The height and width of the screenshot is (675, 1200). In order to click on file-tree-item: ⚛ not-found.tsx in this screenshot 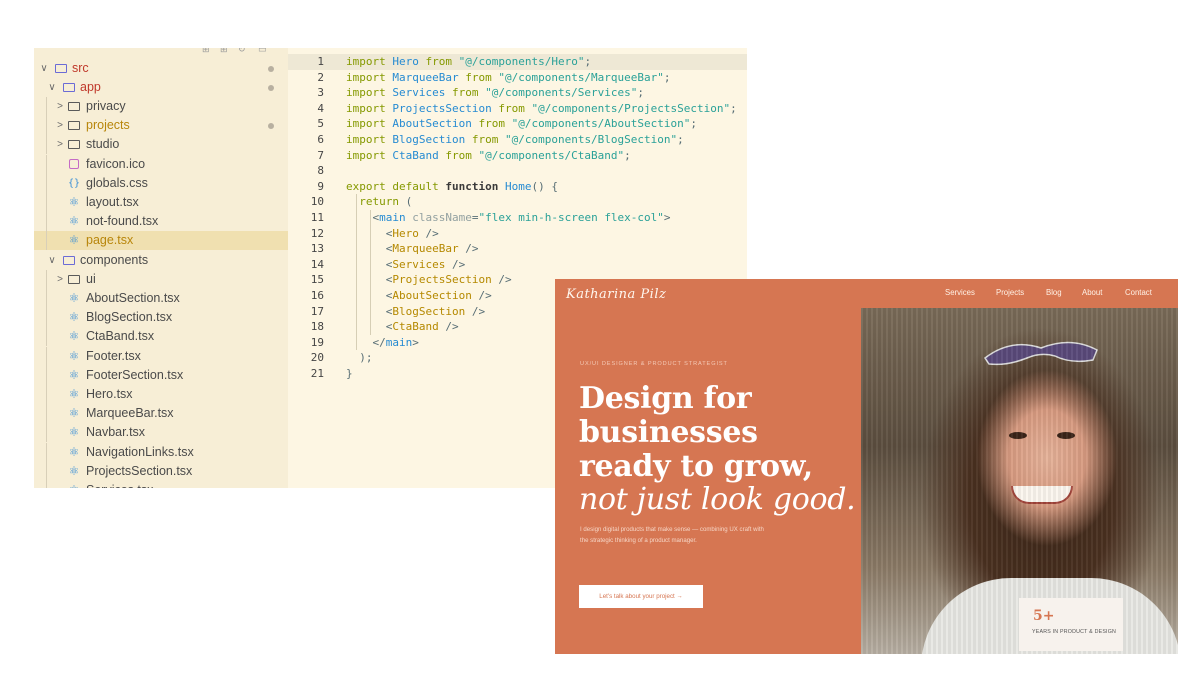, I will do `click(161, 222)`.